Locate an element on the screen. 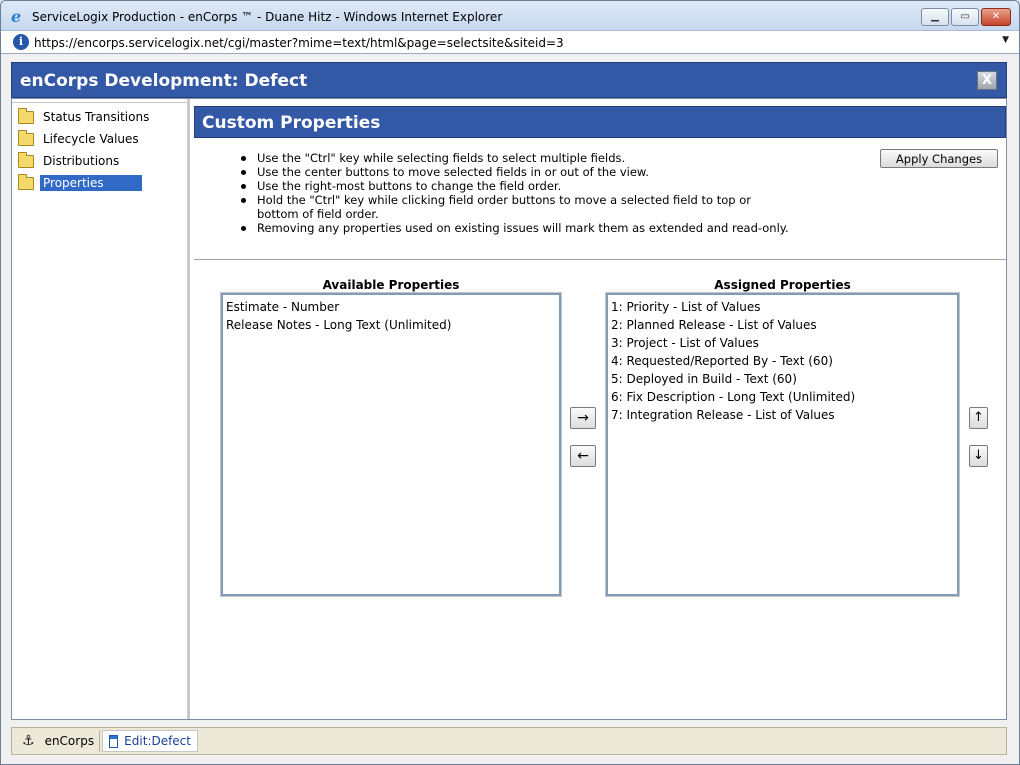 The image size is (1020, 765). move-left-button: ← is located at coordinates (583, 456).